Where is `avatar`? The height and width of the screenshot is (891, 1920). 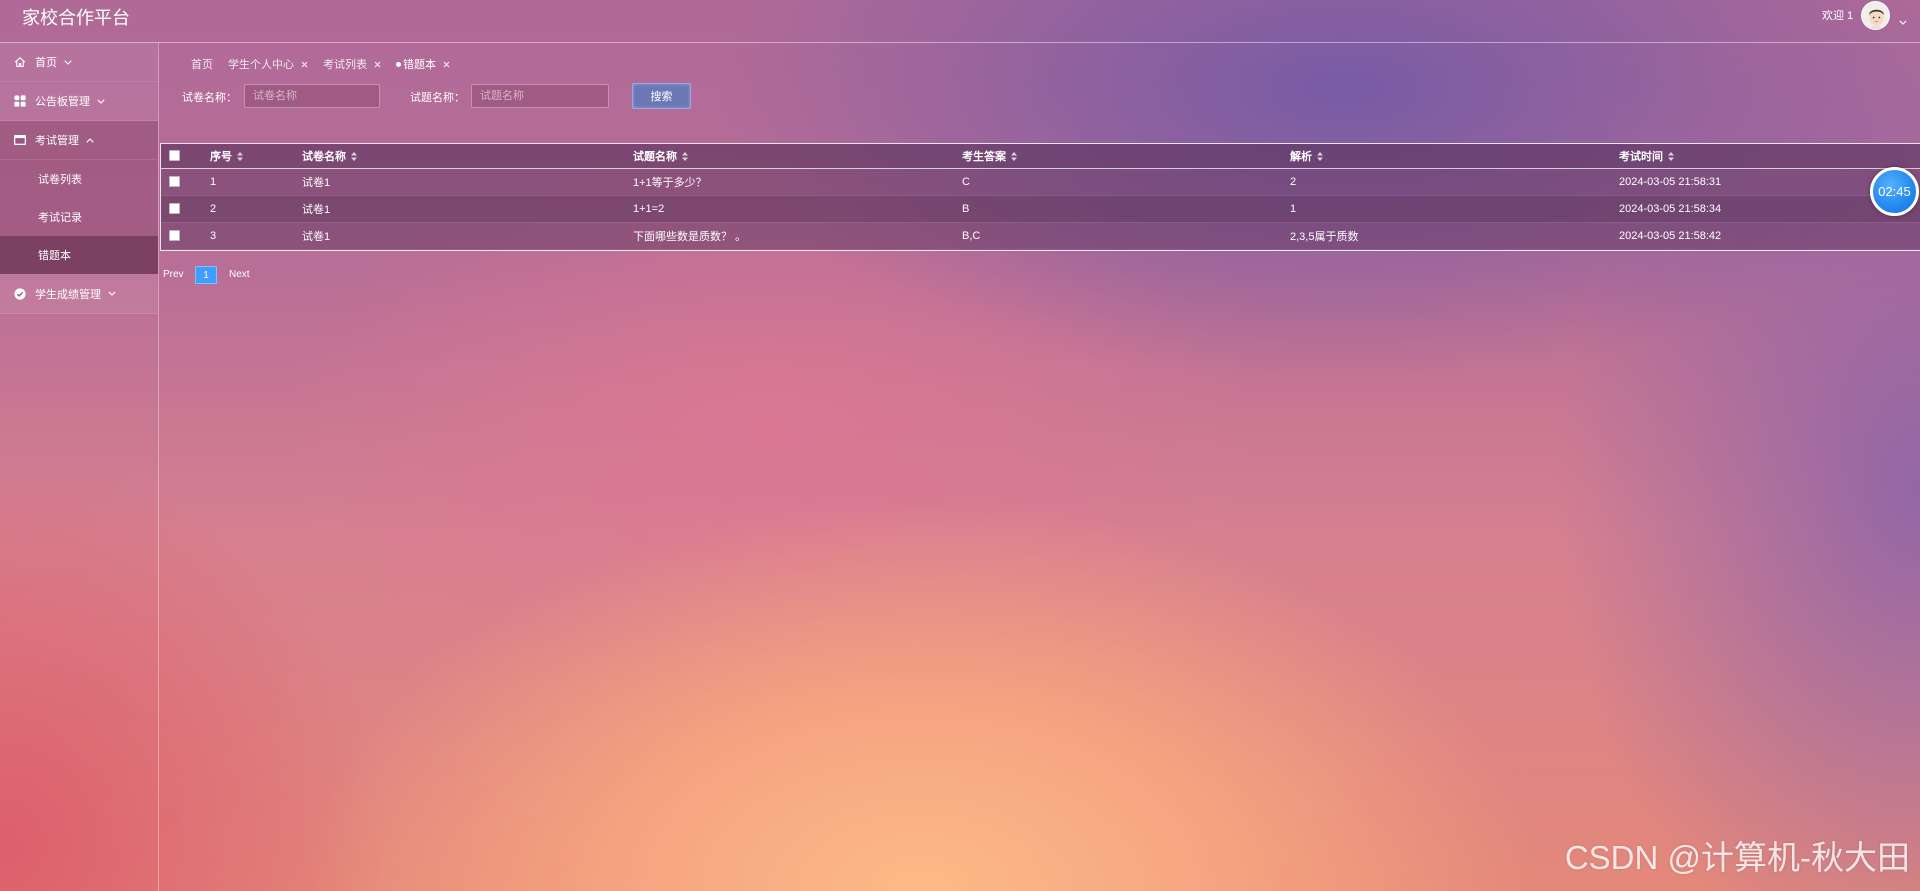 avatar is located at coordinates (1875, 15).